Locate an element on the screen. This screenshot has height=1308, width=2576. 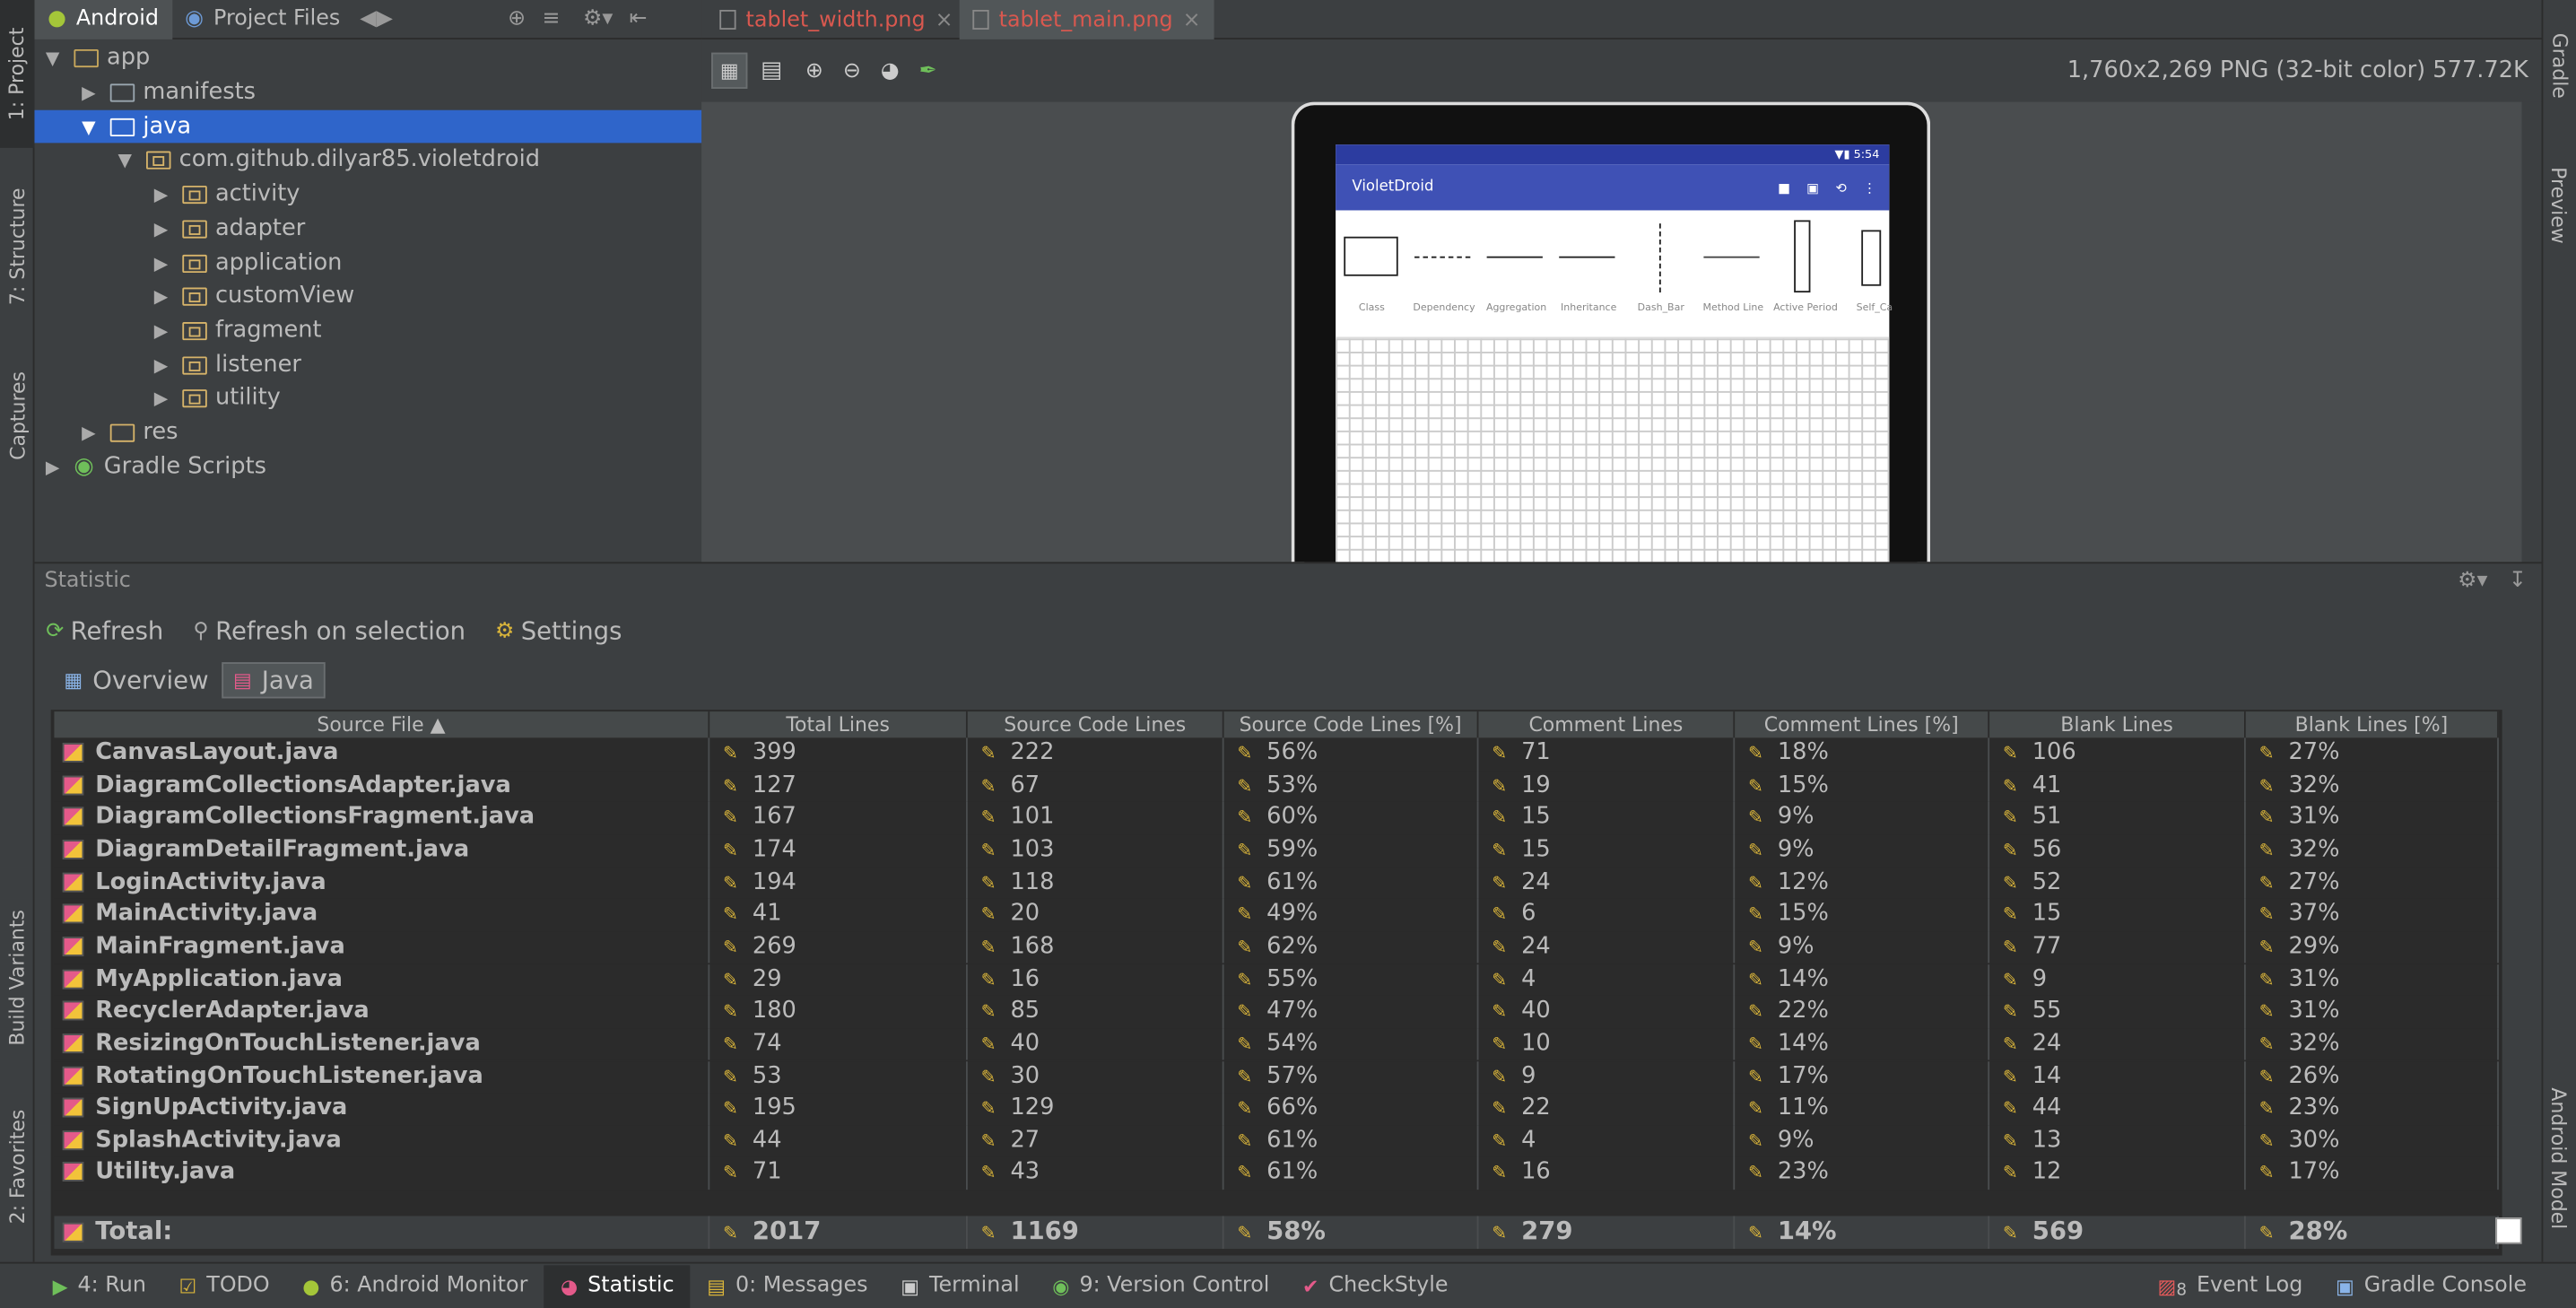
collapse-icon: ≡ is located at coordinates (551, 18).